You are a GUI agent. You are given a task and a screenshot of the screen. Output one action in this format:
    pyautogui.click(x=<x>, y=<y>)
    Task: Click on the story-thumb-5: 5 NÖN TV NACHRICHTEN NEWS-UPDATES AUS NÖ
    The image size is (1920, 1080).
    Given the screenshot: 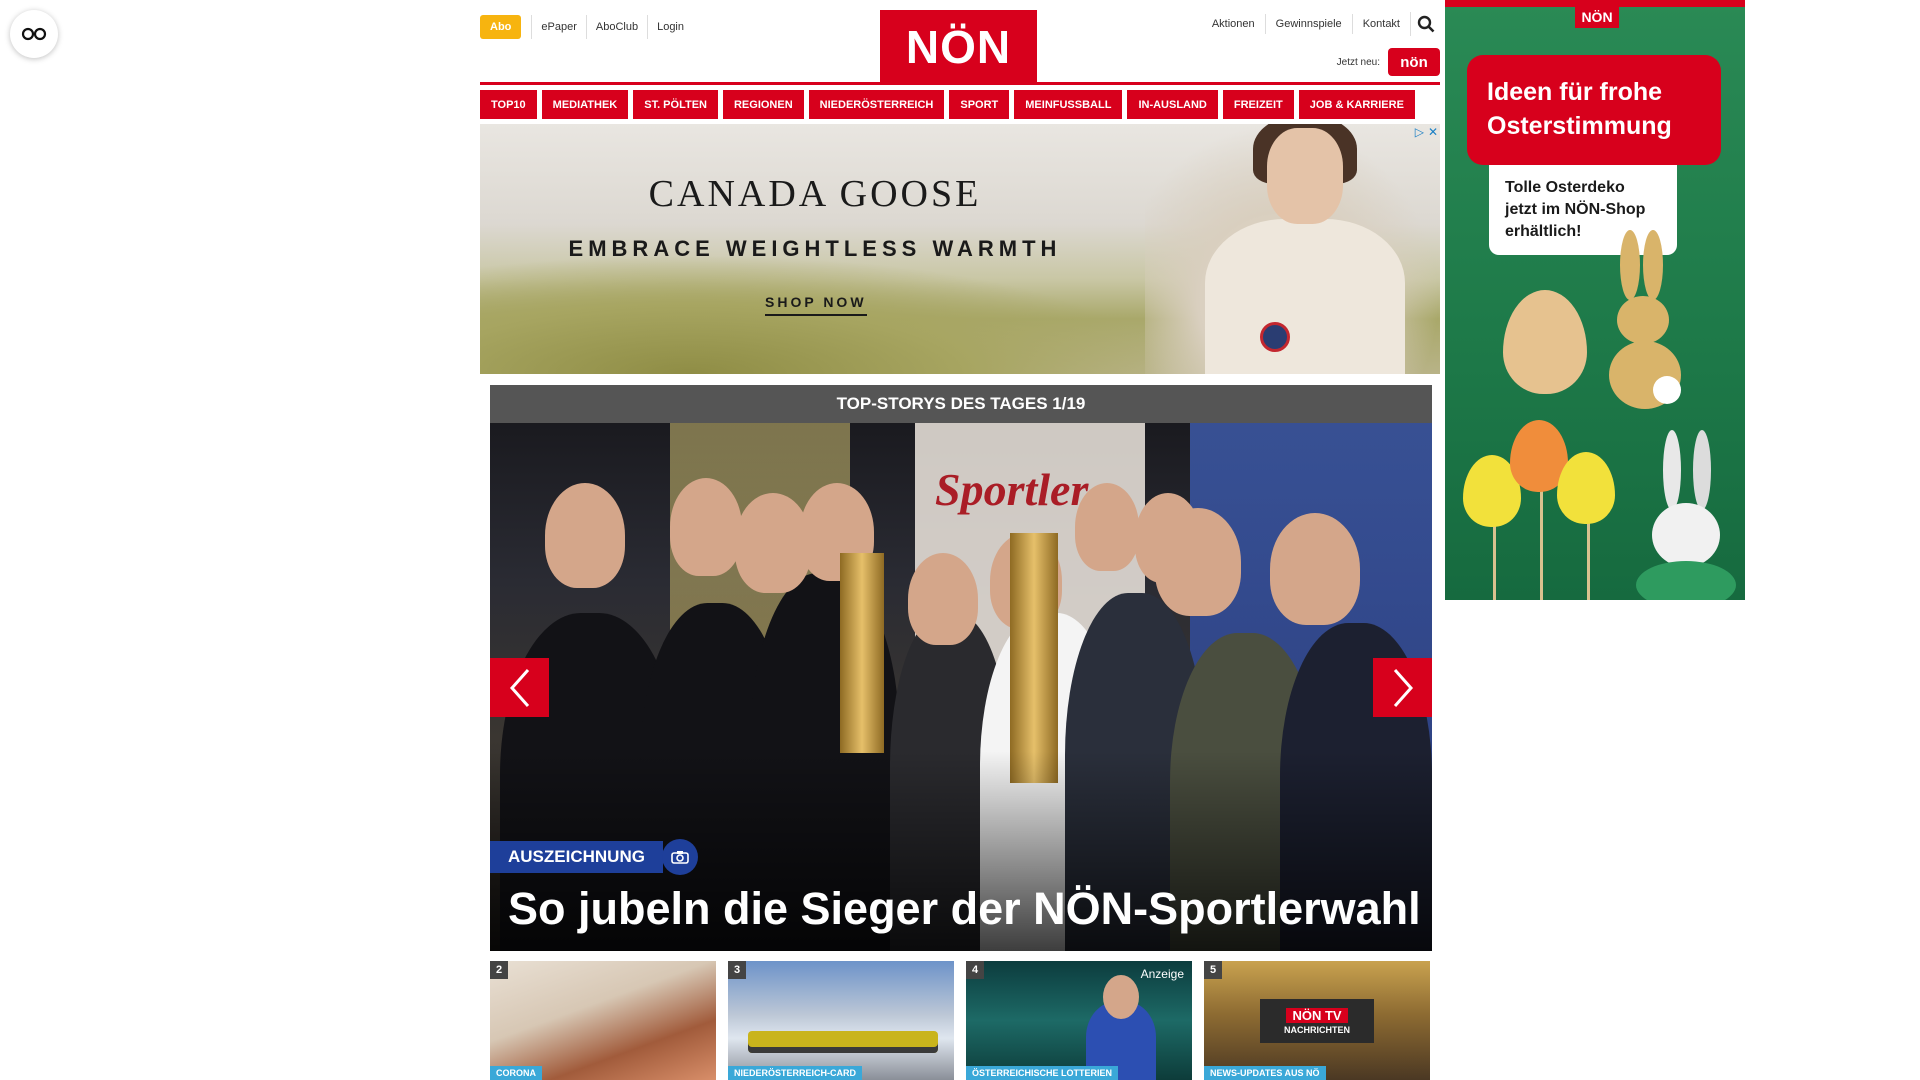 What is the action you would take?
    pyautogui.click(x=1317, y=1020)
    